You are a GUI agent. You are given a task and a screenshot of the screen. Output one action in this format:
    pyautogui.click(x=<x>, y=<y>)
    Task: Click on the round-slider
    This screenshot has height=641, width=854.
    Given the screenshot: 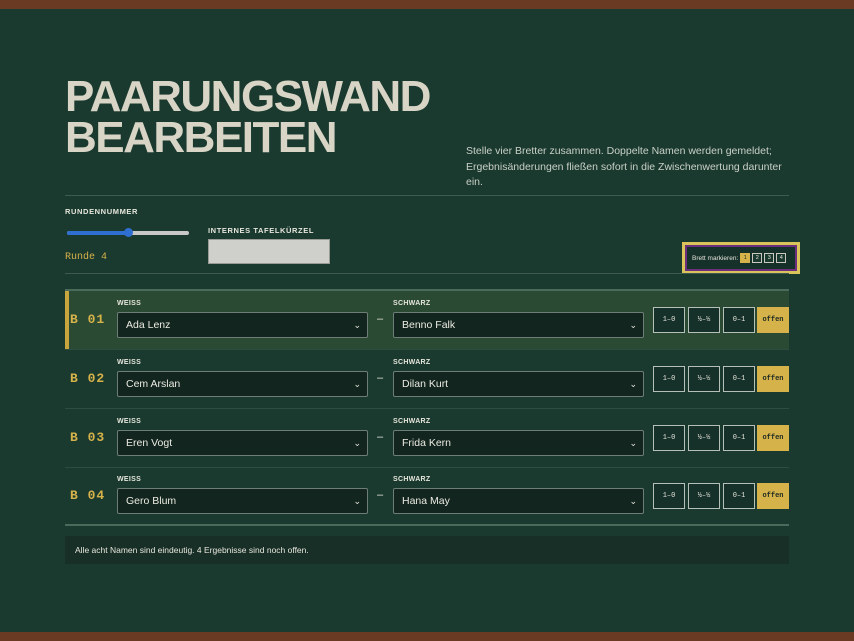 What is the action you would take?
    pyautogui.click(x=128, y=232)
    